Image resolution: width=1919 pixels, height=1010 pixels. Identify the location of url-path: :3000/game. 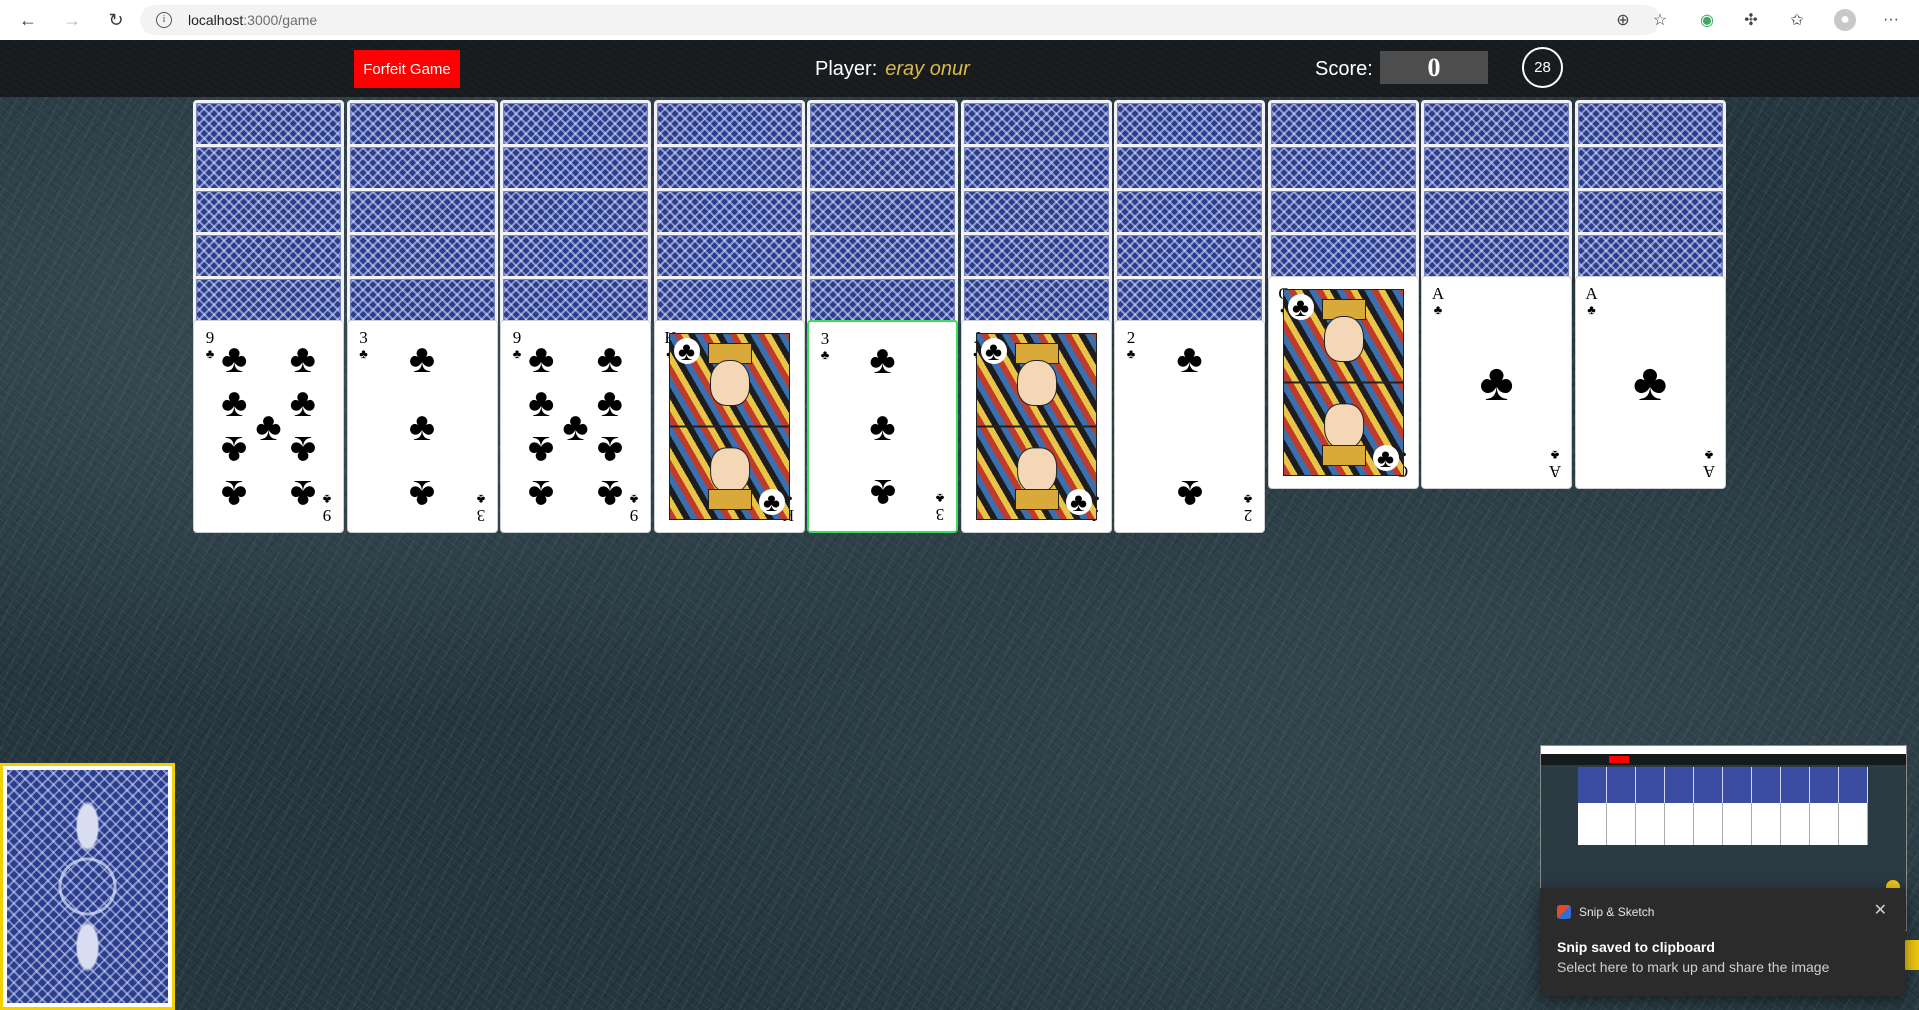
(280, 20).